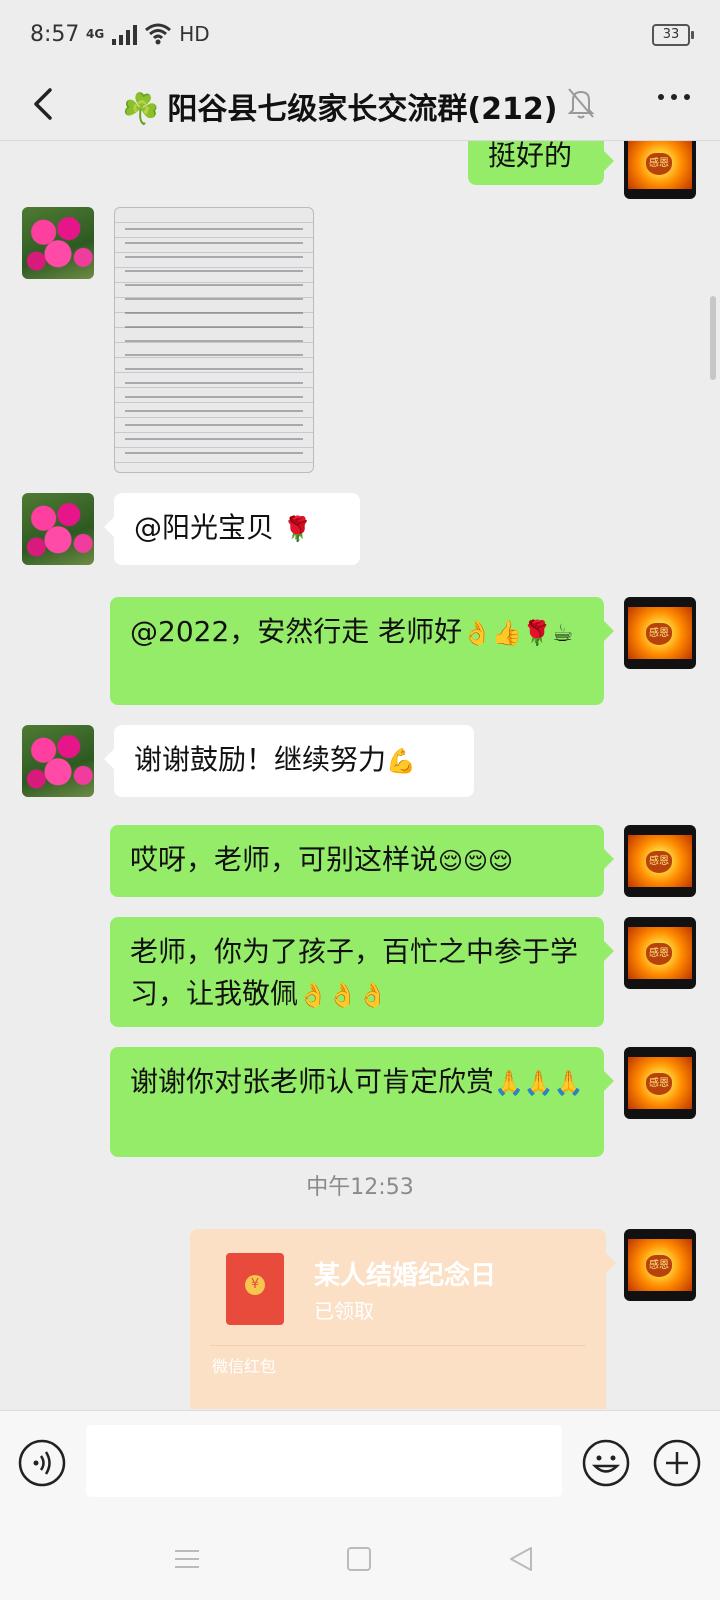 Image resolution: width=720 pixels, height=1600 pixels. I want to click on emoji-group: 👌👌👌, so click(343, 995).